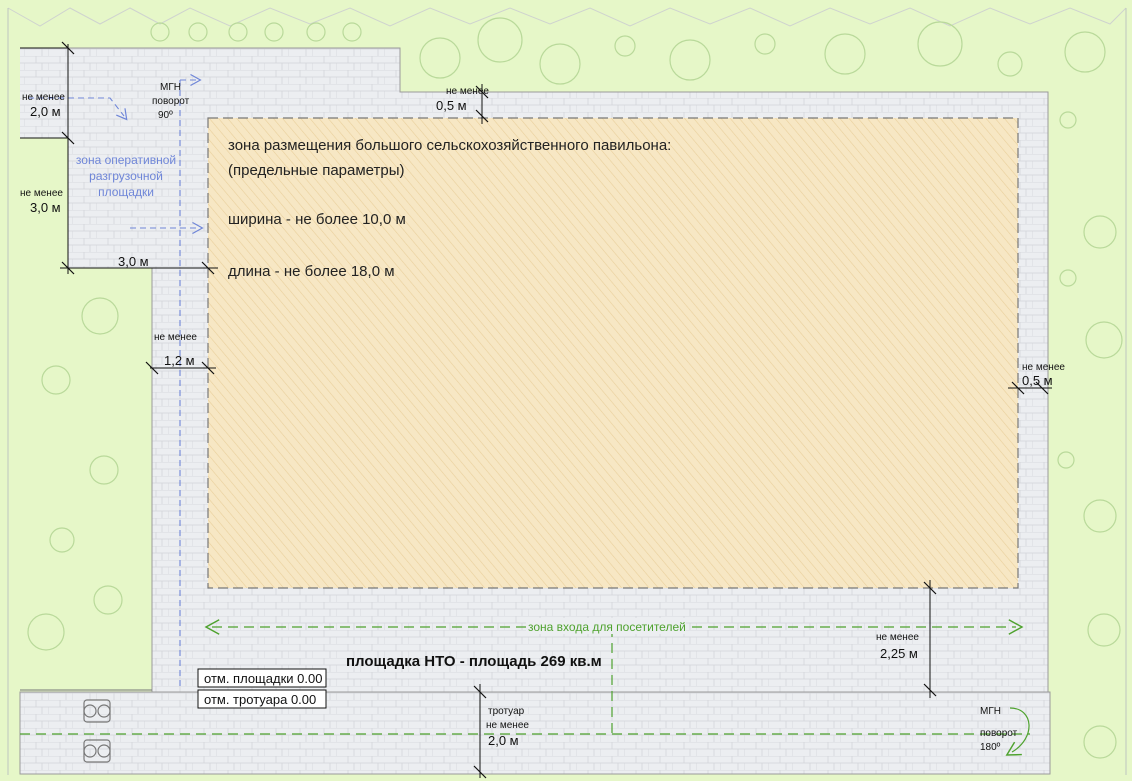 The image size is (1132, 781). What do you see at coordinates (263, 678) in the screenshot?
I see `elevation-site: отм. площадки 0.00` at bounding box center [263, 678].